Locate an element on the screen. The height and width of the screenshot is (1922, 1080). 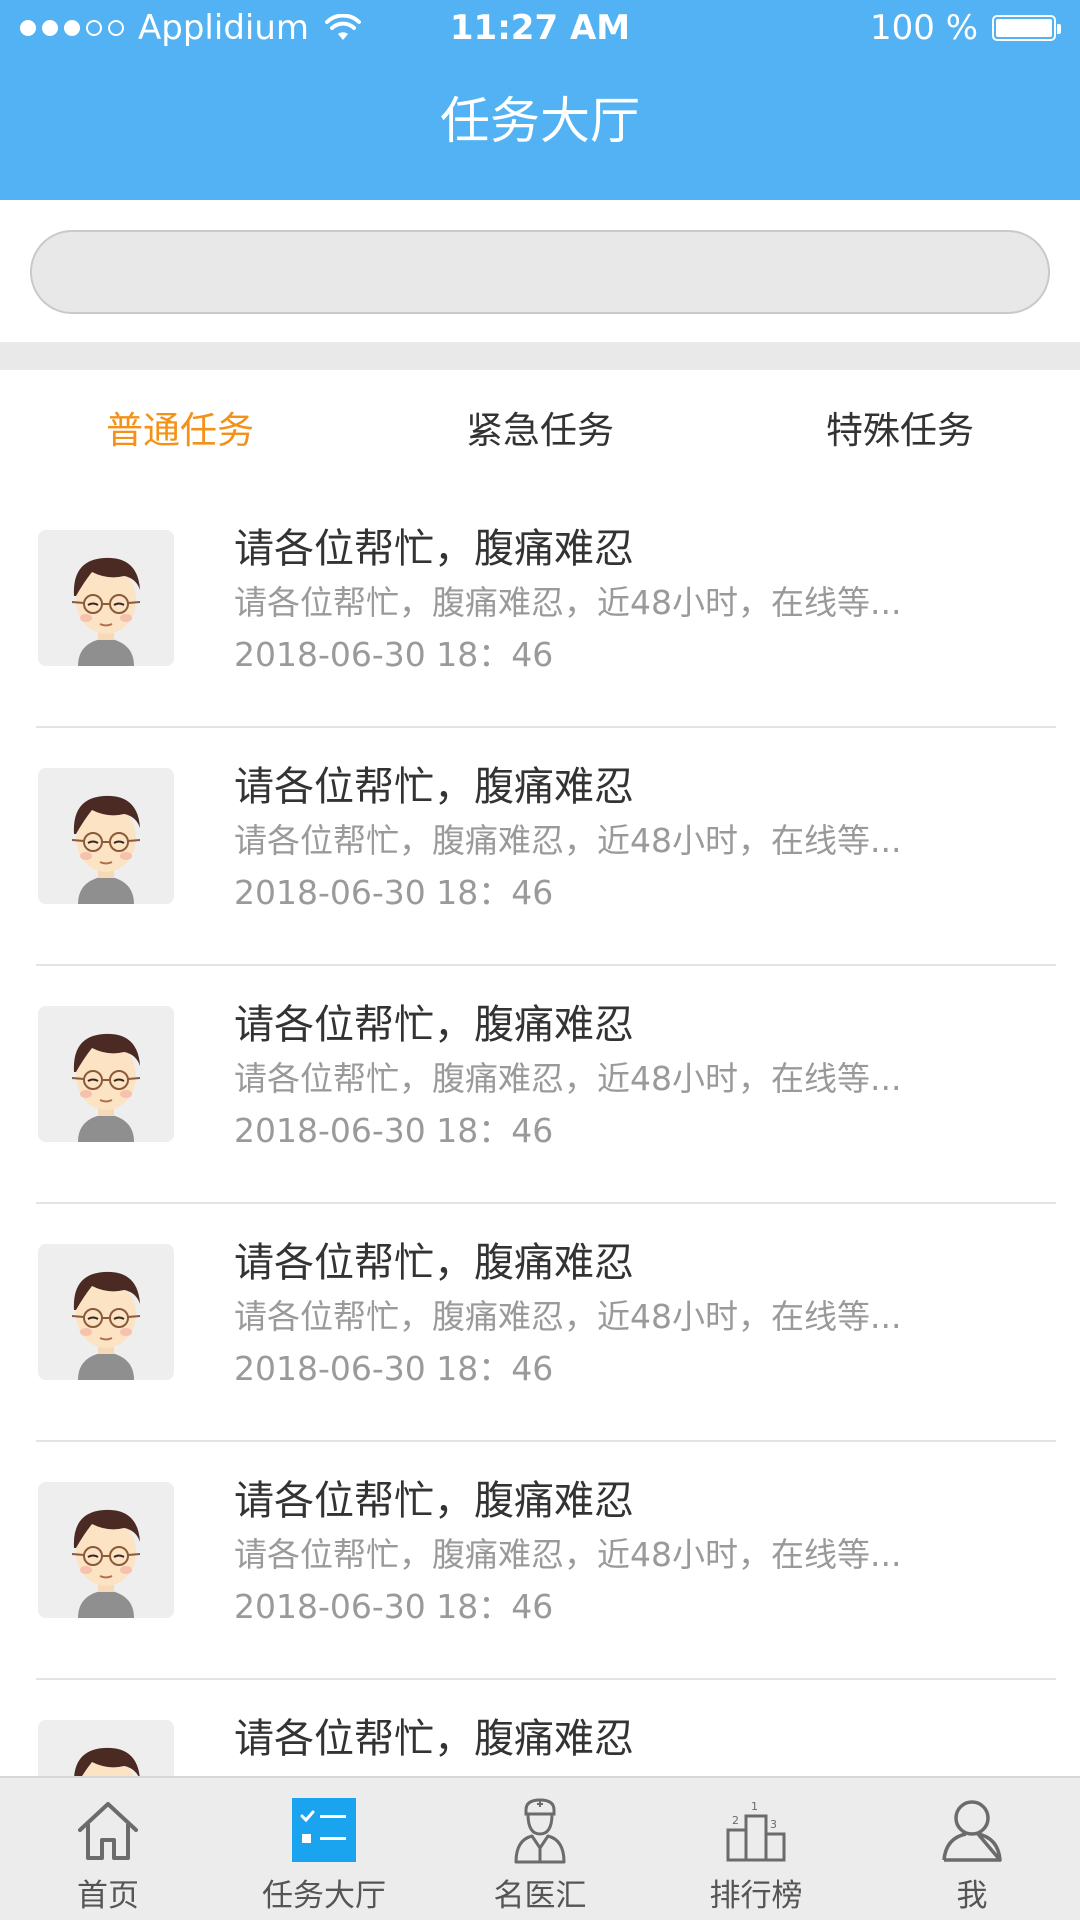
search-input is located at coordinates (540, 272).